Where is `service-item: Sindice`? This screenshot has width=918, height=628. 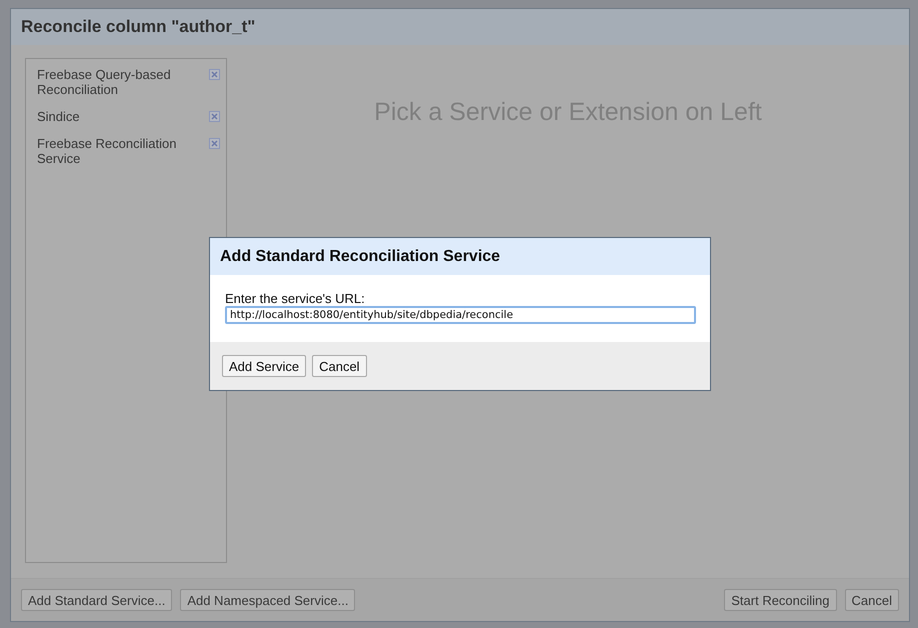
service-item: Sindice is located at coordinates (112, 116).